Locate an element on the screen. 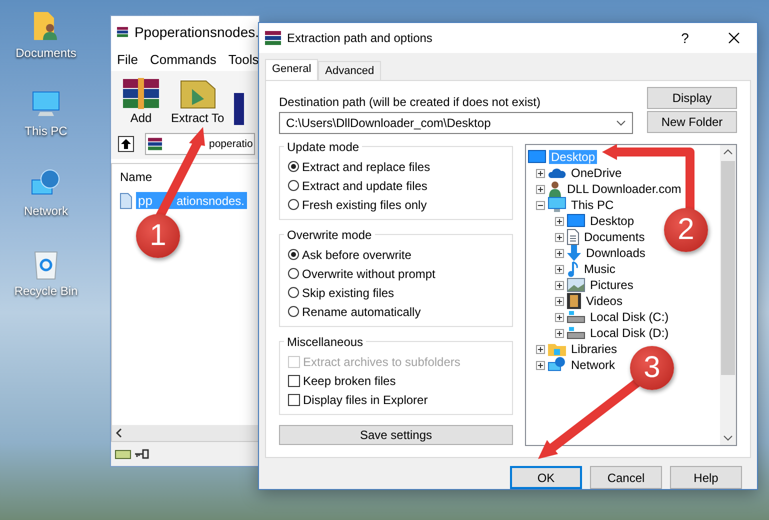 The height and width of the screenshot is (520, 769). toolbar-button: Extract To is located at coordinates (197, 101).